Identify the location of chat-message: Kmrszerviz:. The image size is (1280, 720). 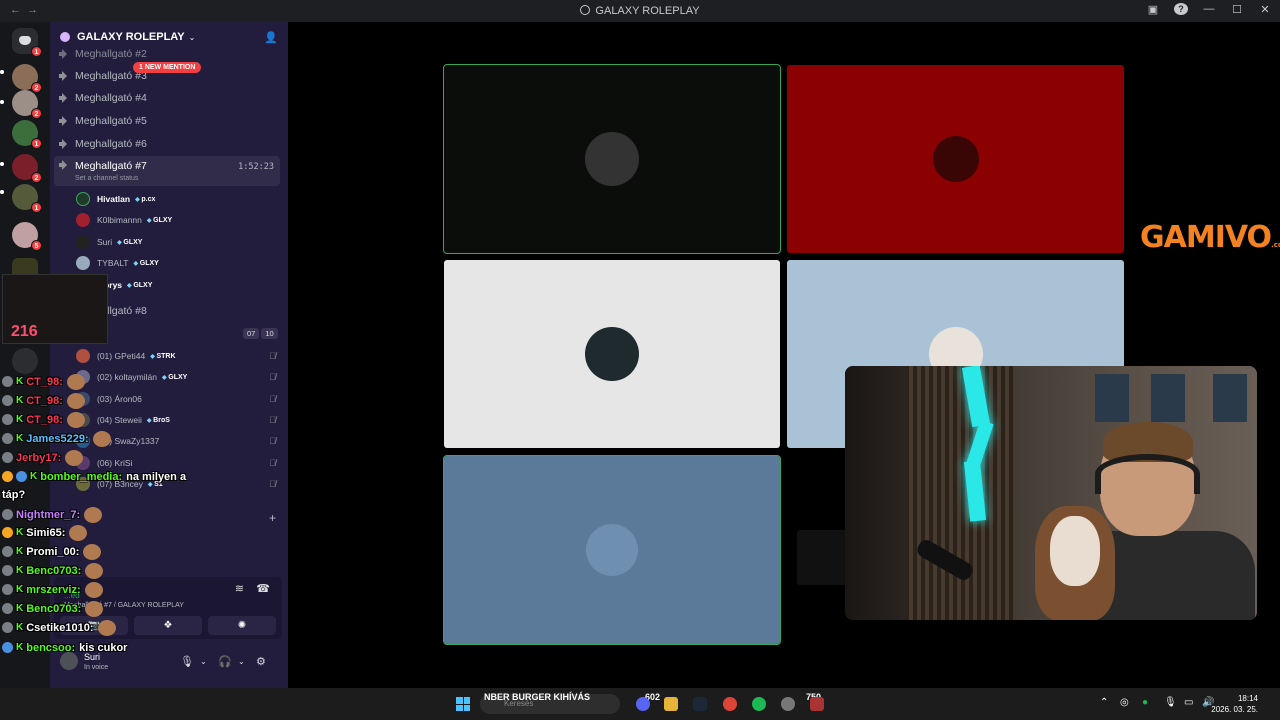
(52, 589).